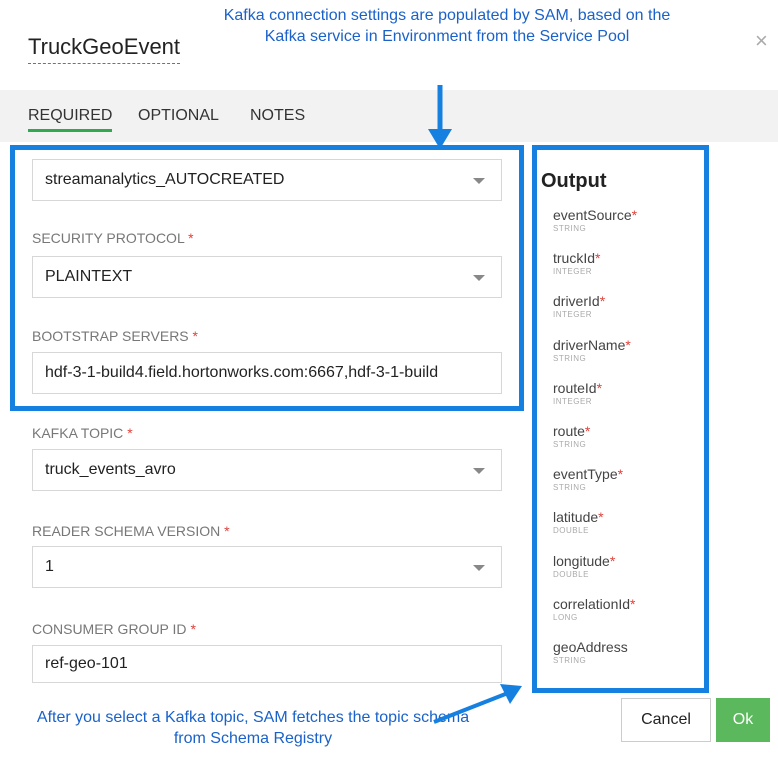  What do you see at coordinates (267, 470) in the screenshot?
I see `kafka-topic-select: truck_events_avro` at bounding box center [267, 470].